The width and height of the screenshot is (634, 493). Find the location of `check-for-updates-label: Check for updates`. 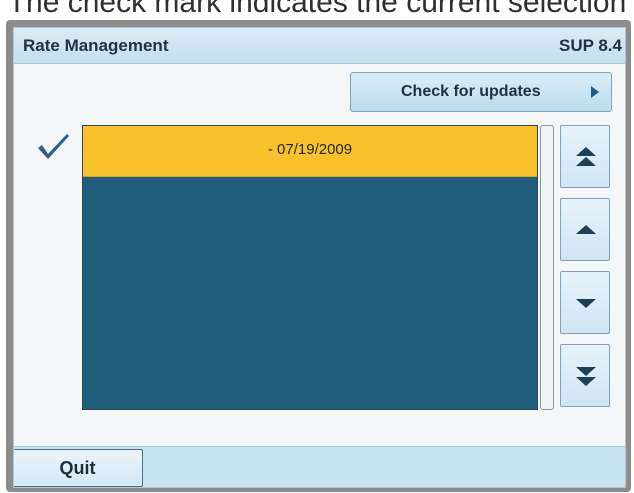

check-for-updates-label: Check for updates is located at coordinates (471, 91).